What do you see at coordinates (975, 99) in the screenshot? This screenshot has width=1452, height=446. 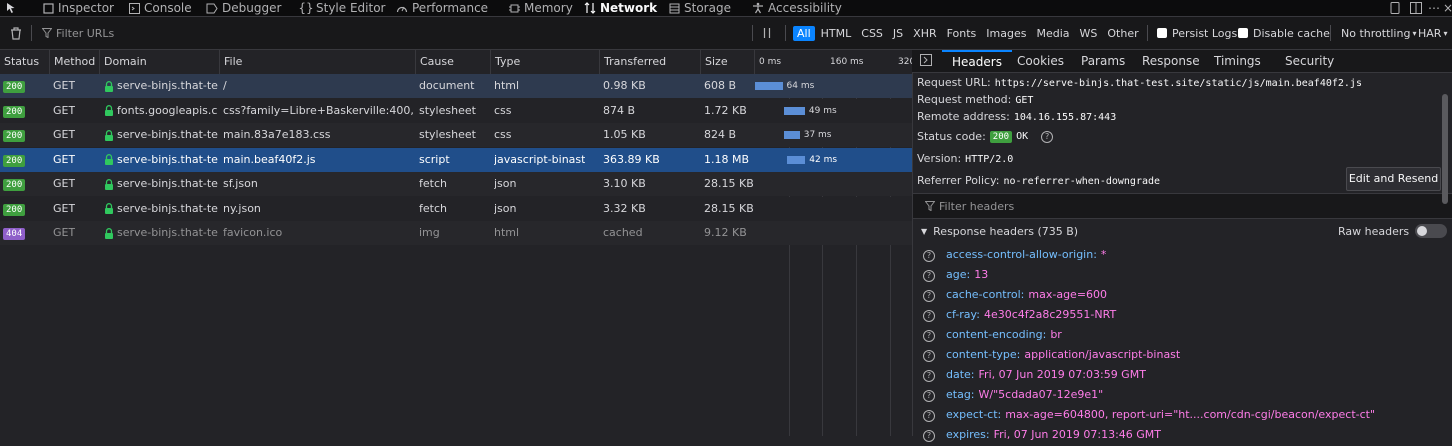 I see `request-method-row: Request method: GET` at bounding box center [975, 99].